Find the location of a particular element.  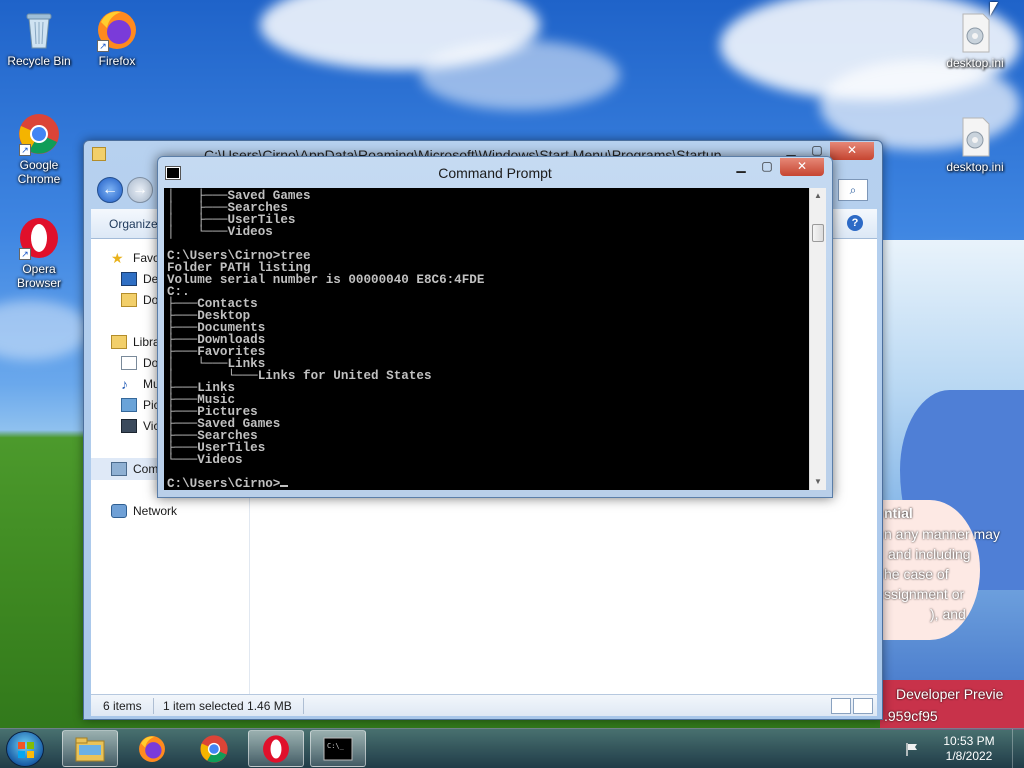

pictures-icon is located at coordinates (129, 405).